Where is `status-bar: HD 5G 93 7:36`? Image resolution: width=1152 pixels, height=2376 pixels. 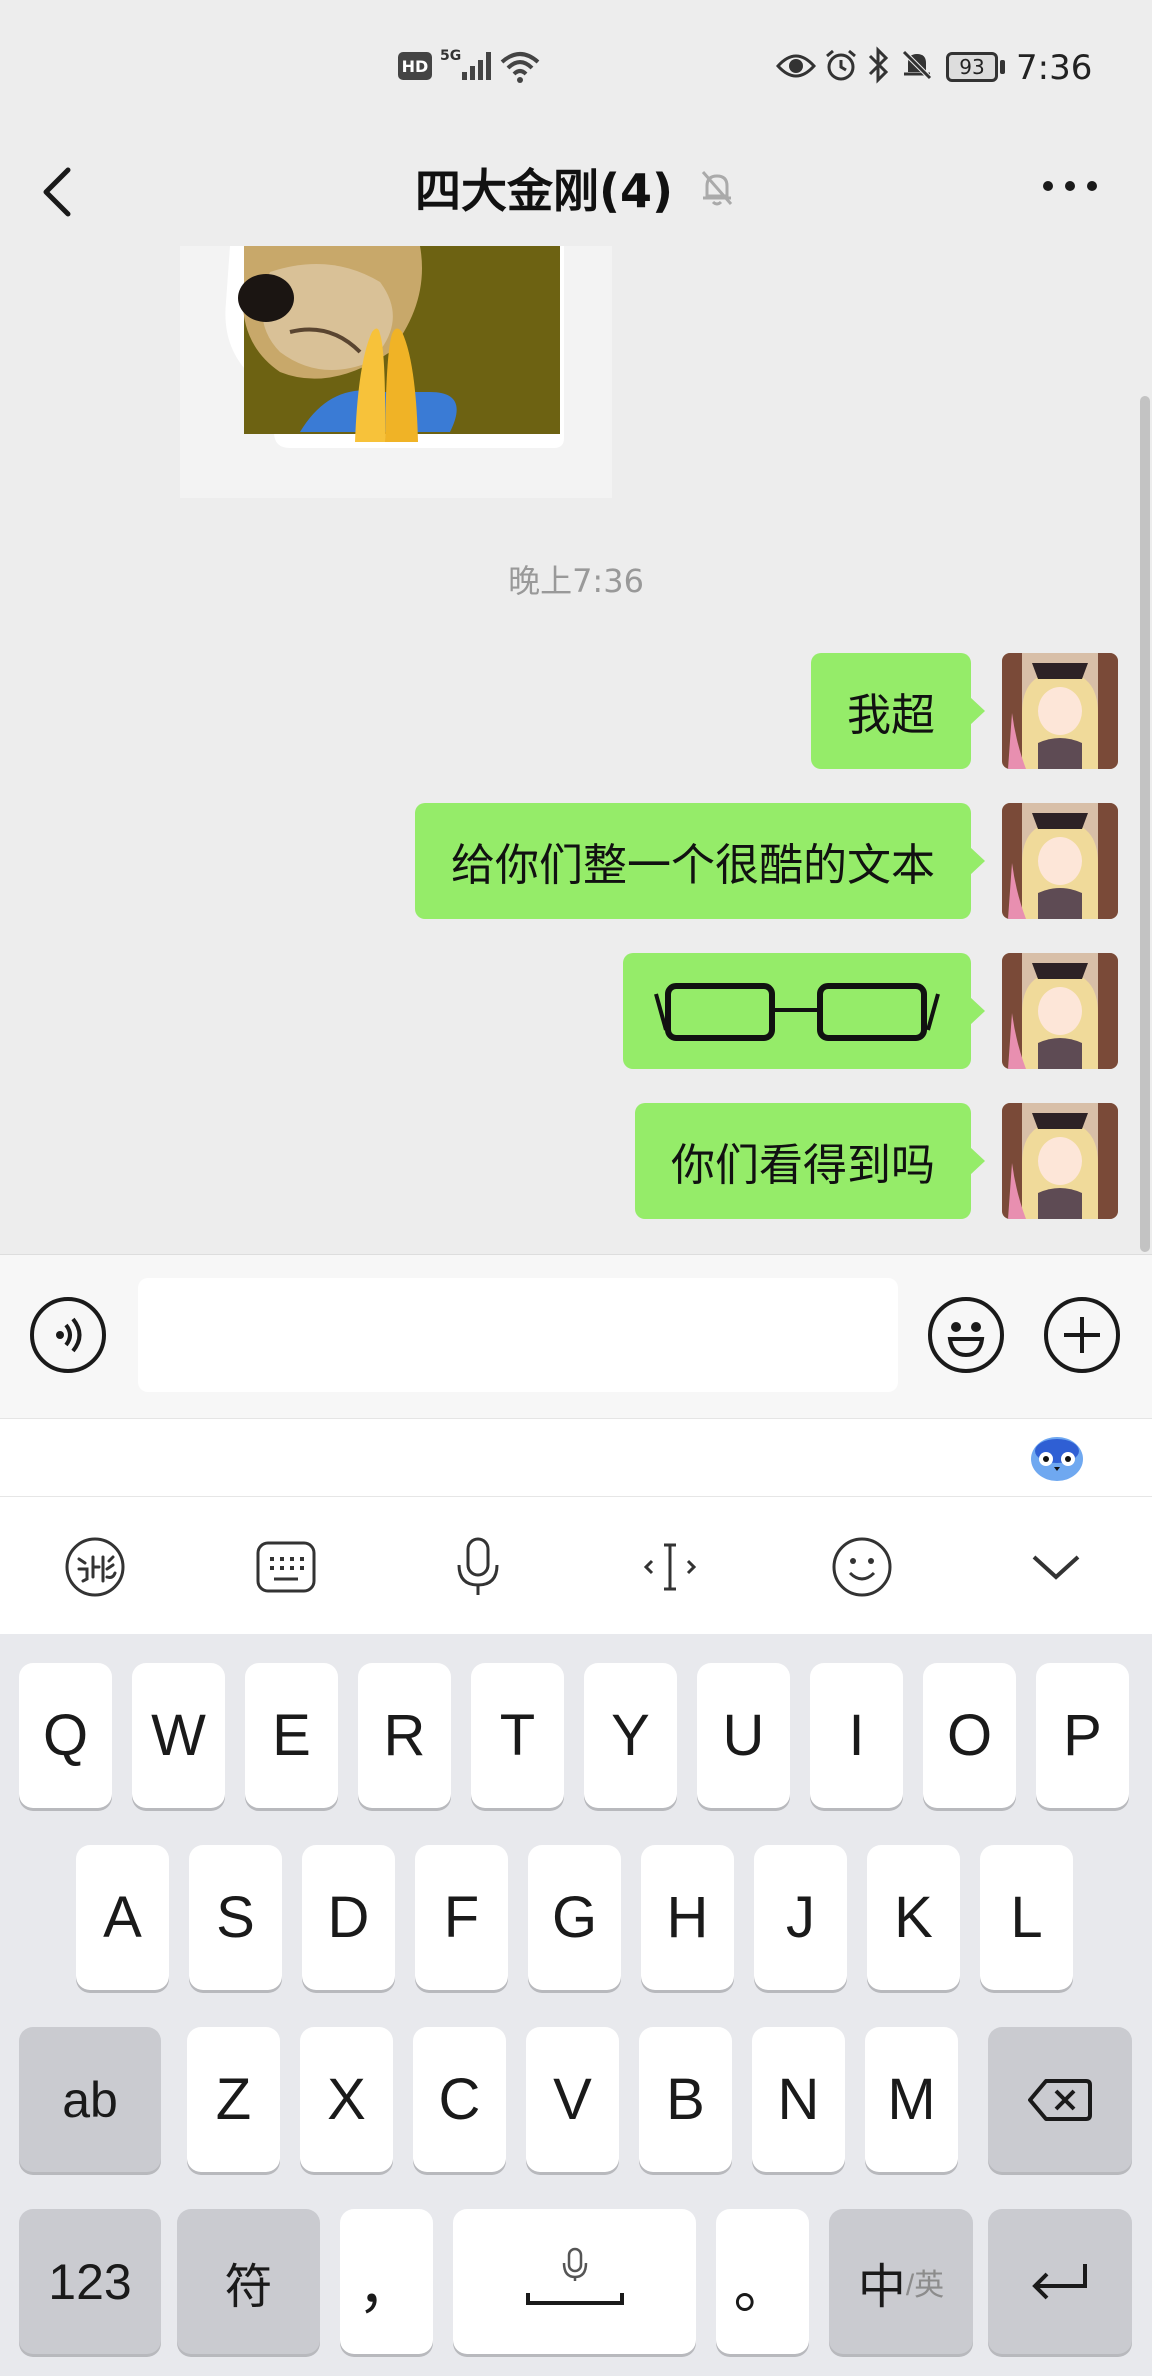
status-bar: HD 5G 93 7:36 is located at coordinates (576, 65).